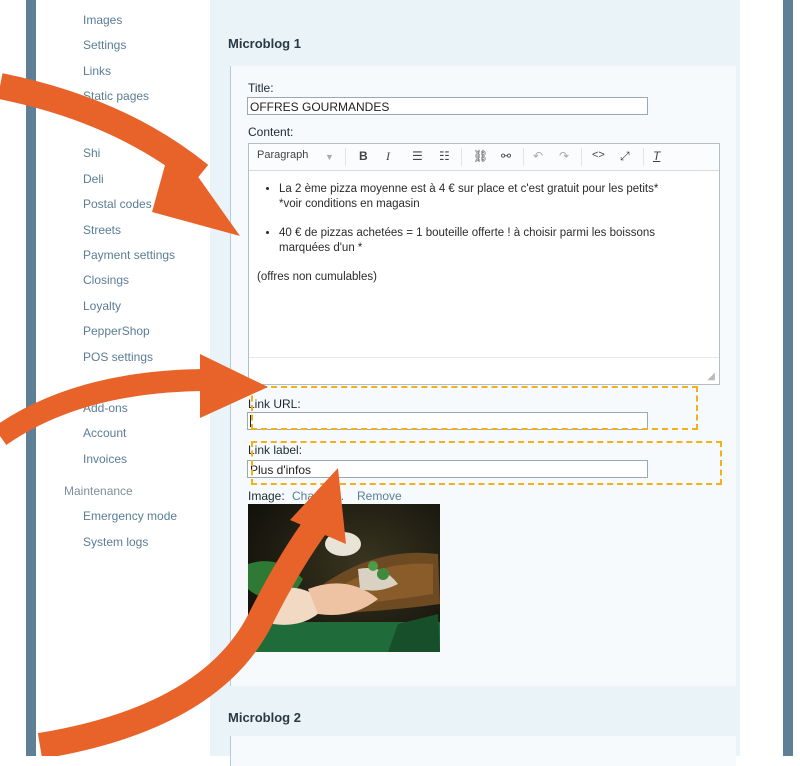  I want to click on sidebar-item-account: Account, so click(104, 433).